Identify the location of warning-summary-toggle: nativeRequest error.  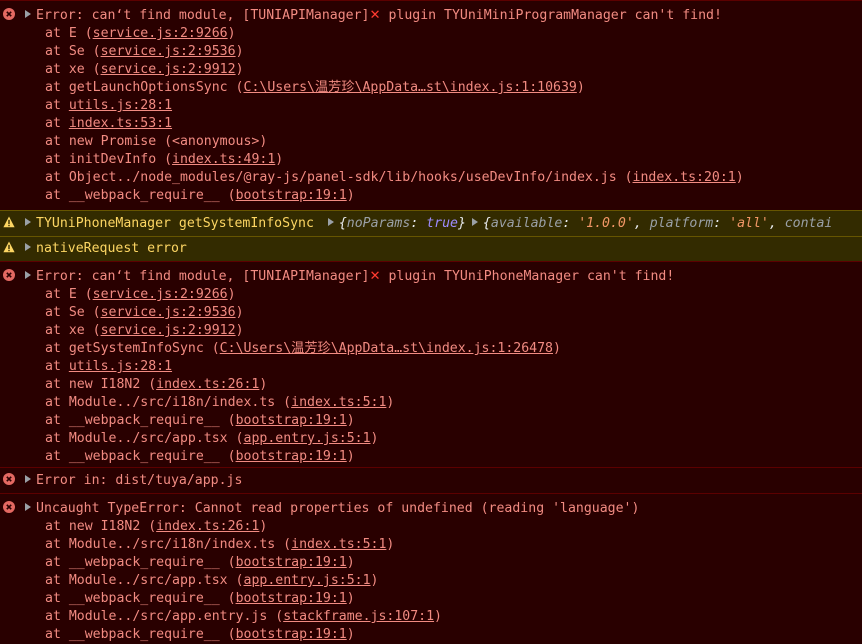
(443, 249).